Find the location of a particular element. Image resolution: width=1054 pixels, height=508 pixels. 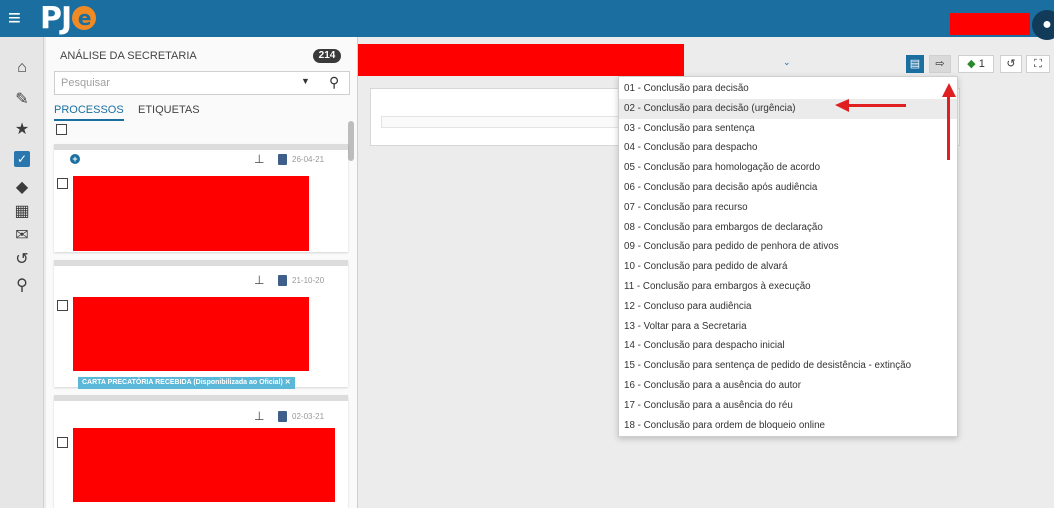

history-button: ↺ is located at coordinates (1011, 64).